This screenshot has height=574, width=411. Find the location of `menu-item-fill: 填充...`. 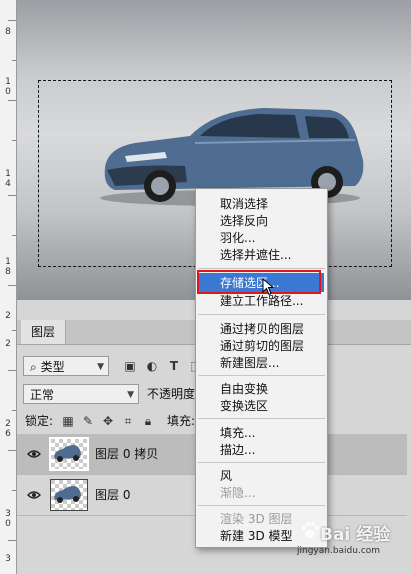

menu-item-fill: 填充... is located at coordinates (237, 433).